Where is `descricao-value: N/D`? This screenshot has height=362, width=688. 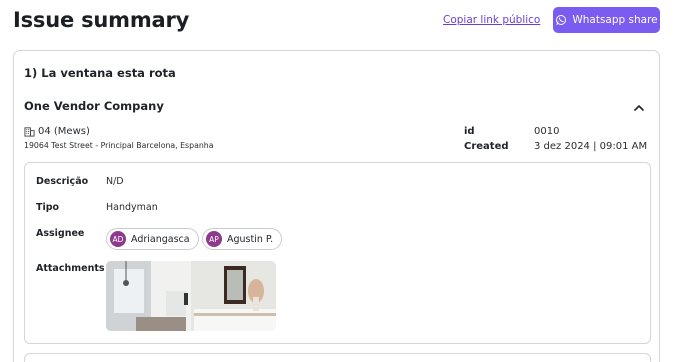 descricao-value: N/D is located at coordinates (115, 181).